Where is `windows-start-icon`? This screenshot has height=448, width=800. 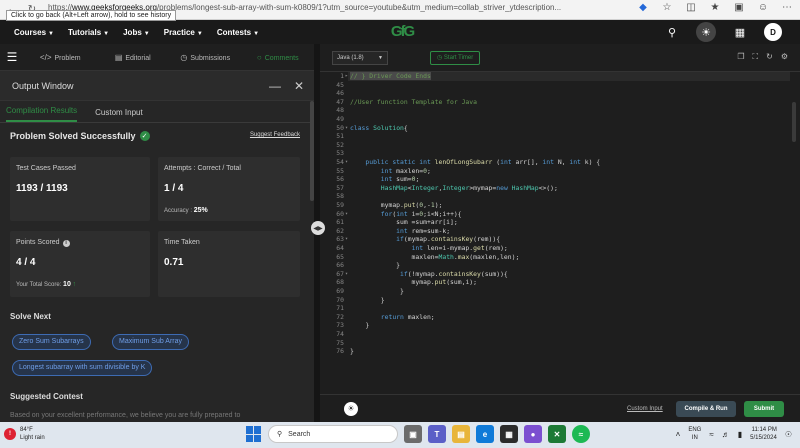 windows-start-icon is located at coordinates (254, 434).